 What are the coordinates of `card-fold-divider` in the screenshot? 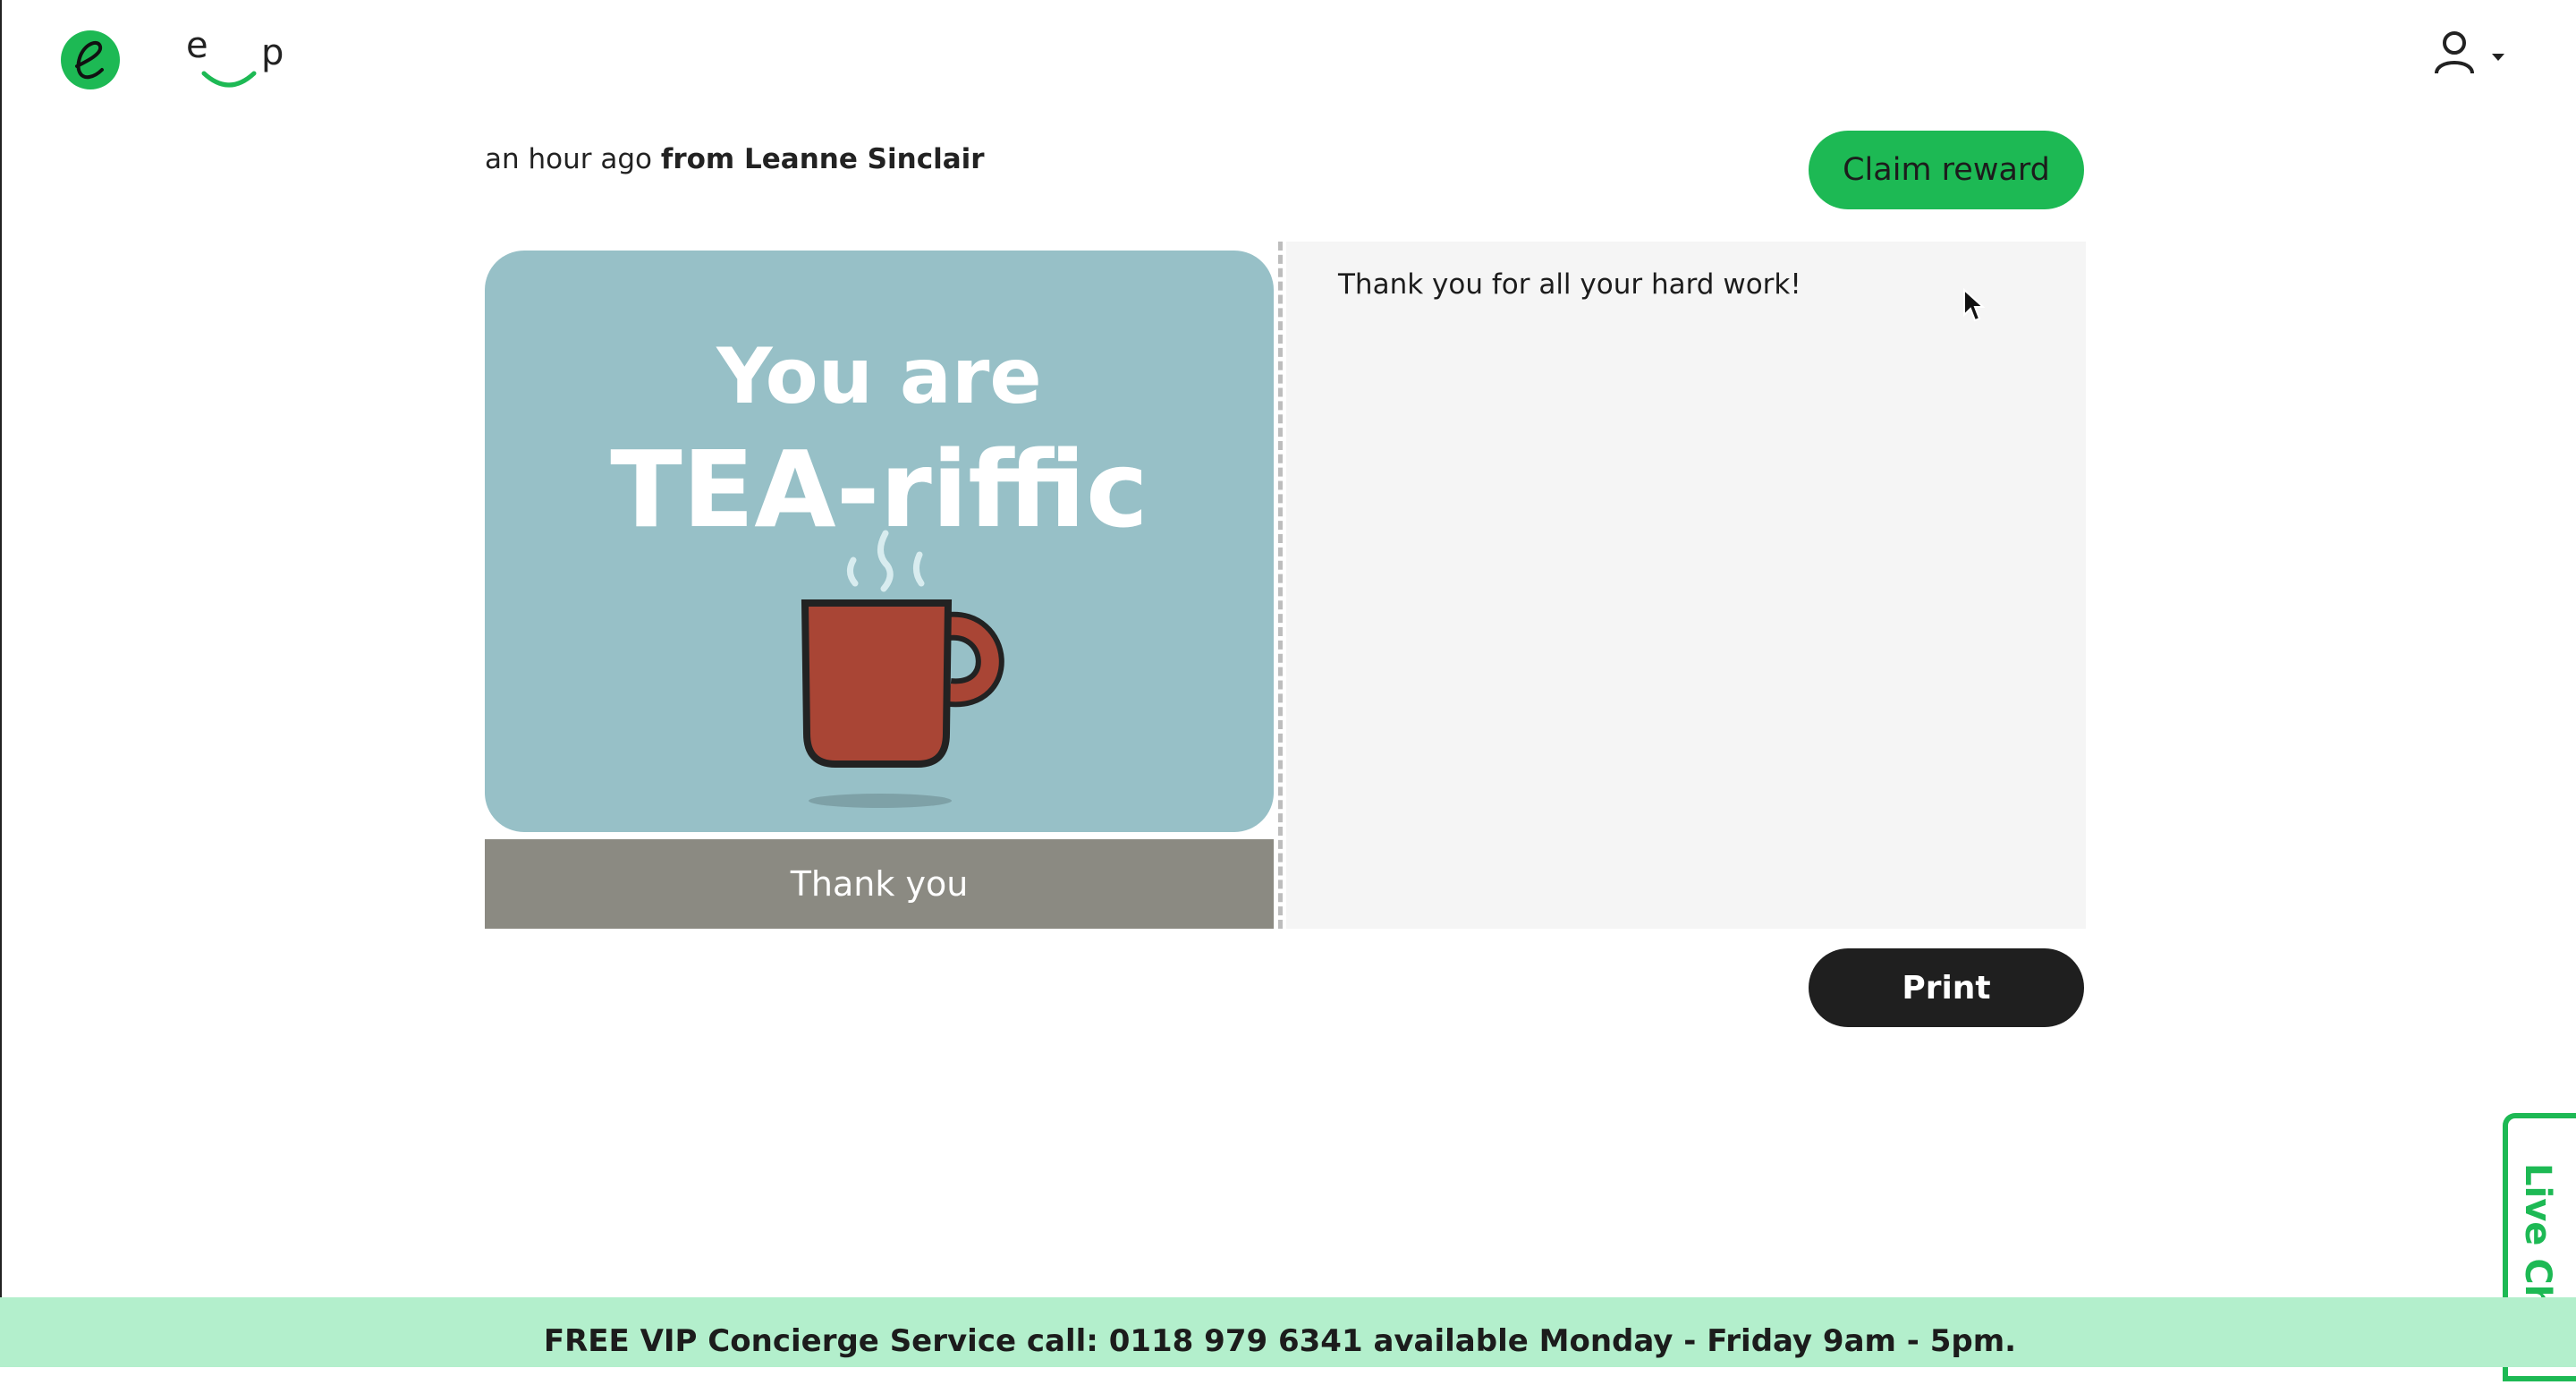 It's located at (1280, 585).